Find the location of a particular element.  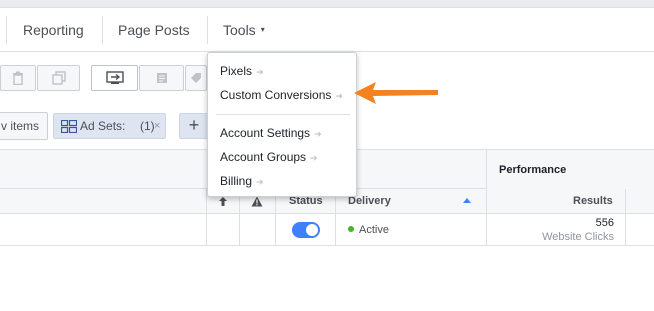

menu-item-label: Billing is located at coordinates (236, 181).